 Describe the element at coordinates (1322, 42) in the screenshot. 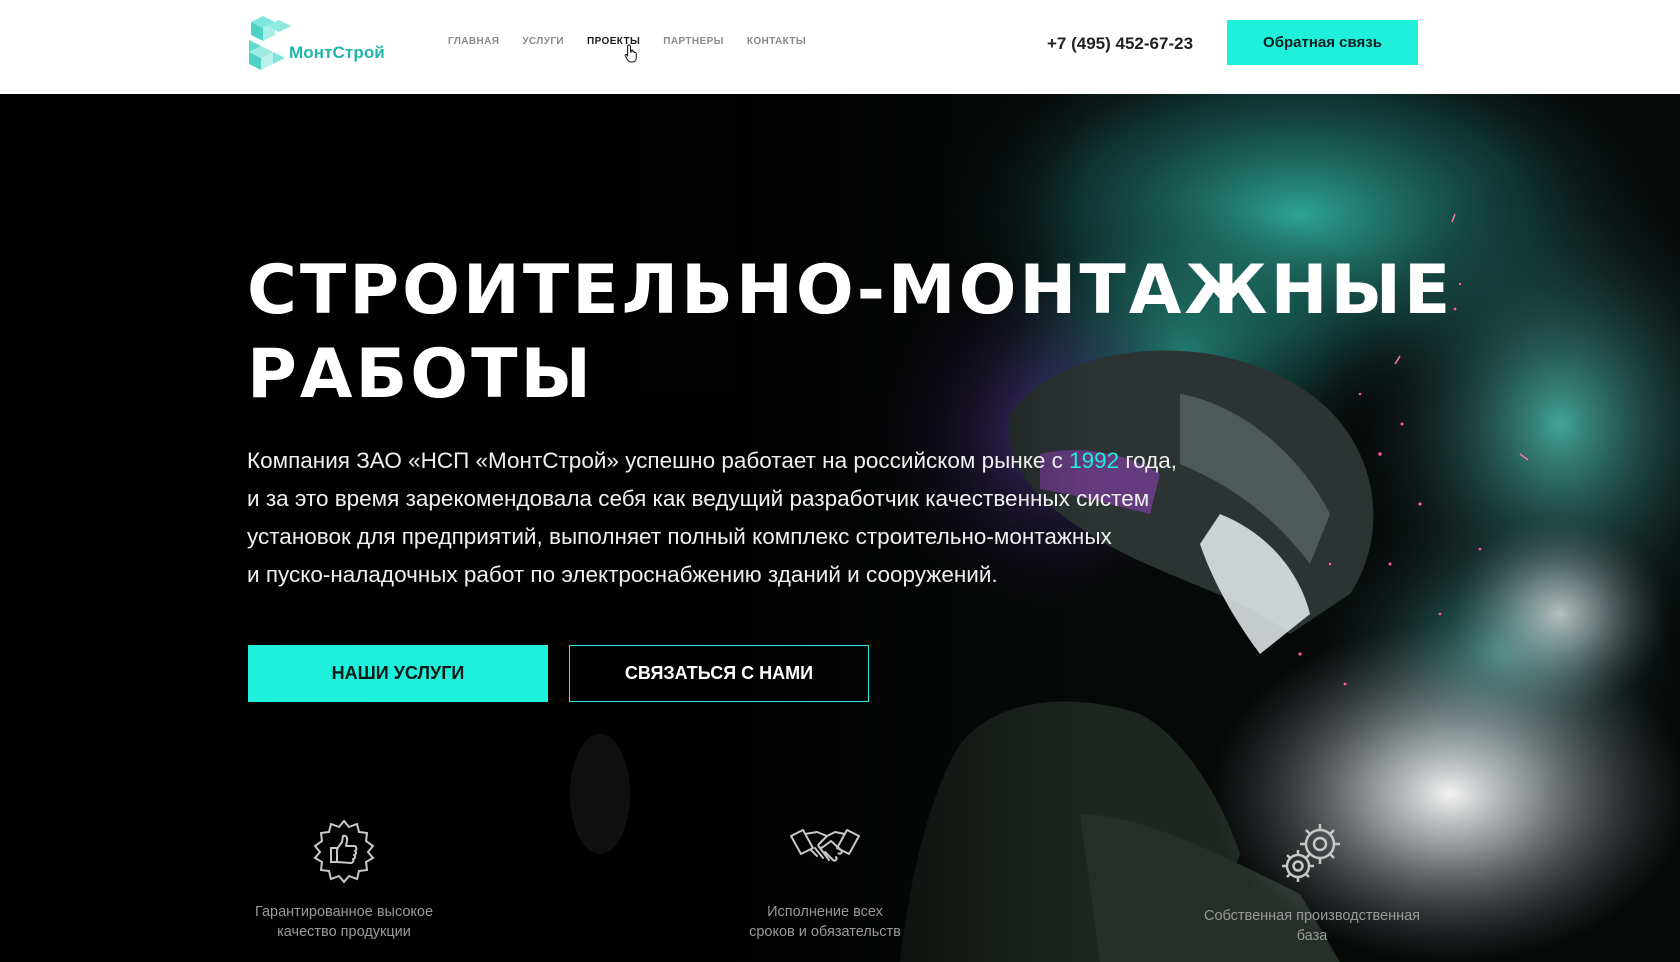

I see `callback-button: Обратная связь` at that location.